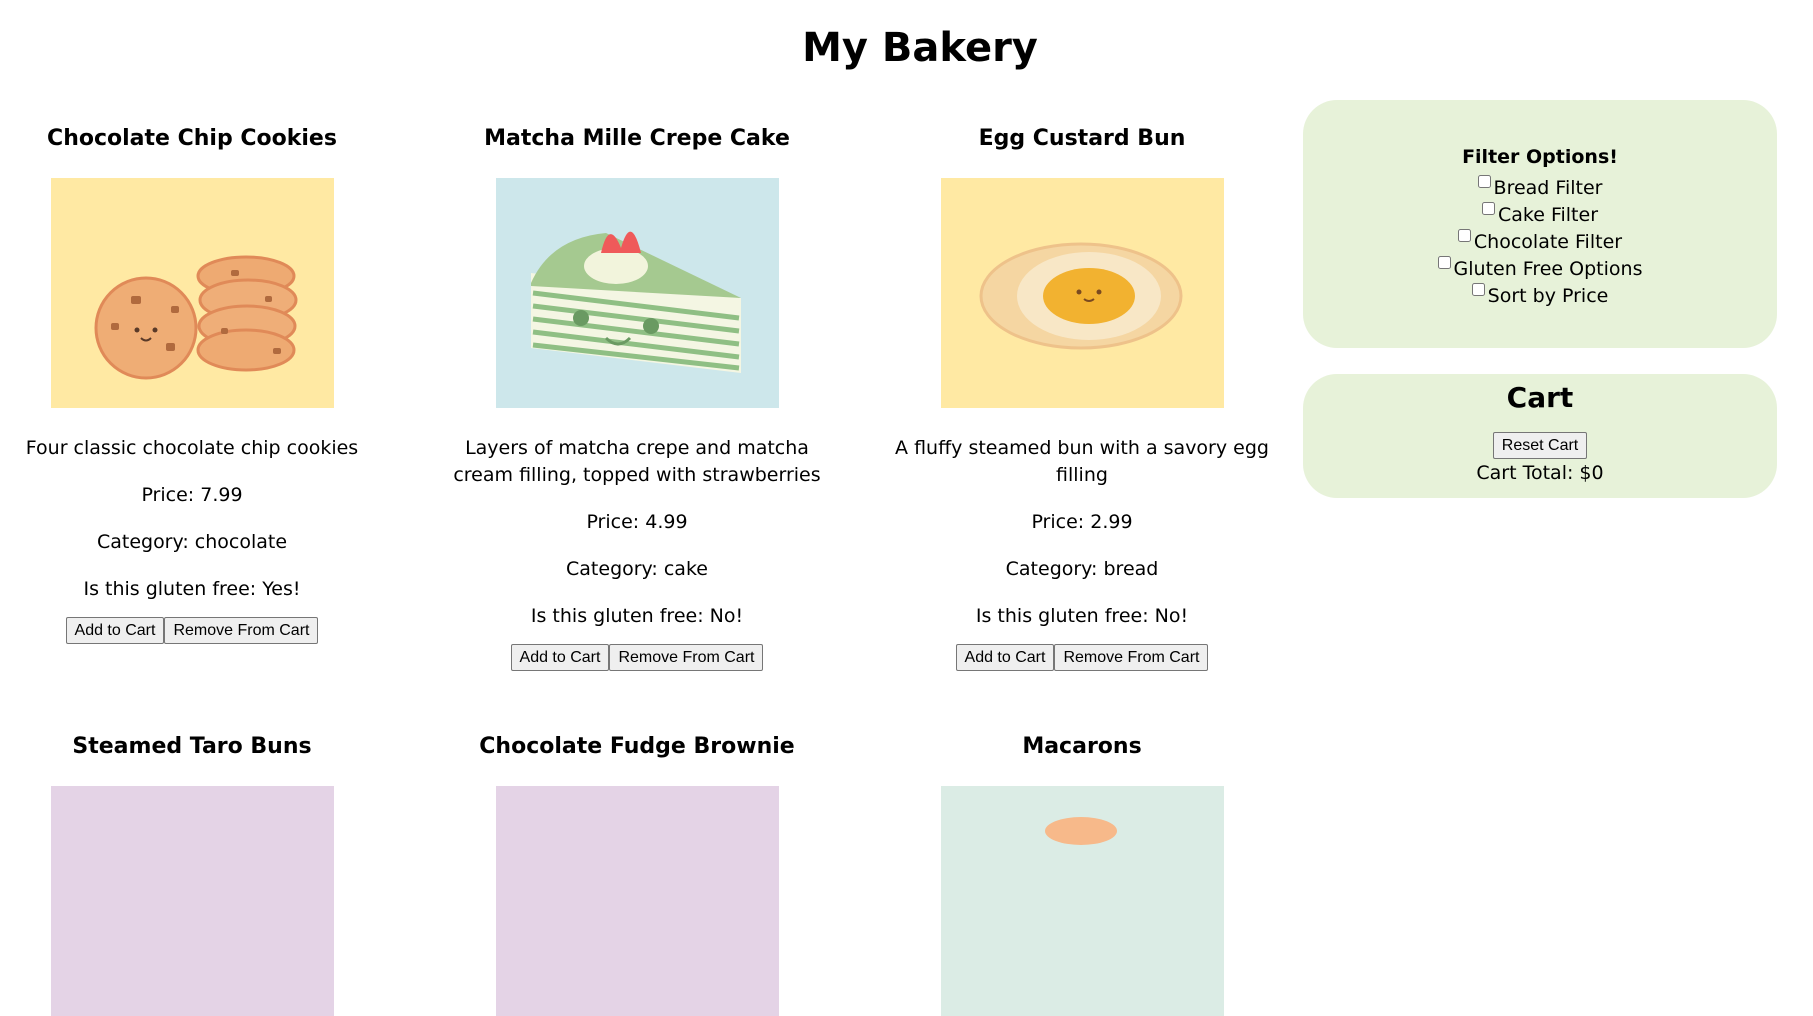 This screenshot has width=1813, height=1016. I want to click on filter-option-gluten-free: Gluten Free Options, so click(1540, 269).